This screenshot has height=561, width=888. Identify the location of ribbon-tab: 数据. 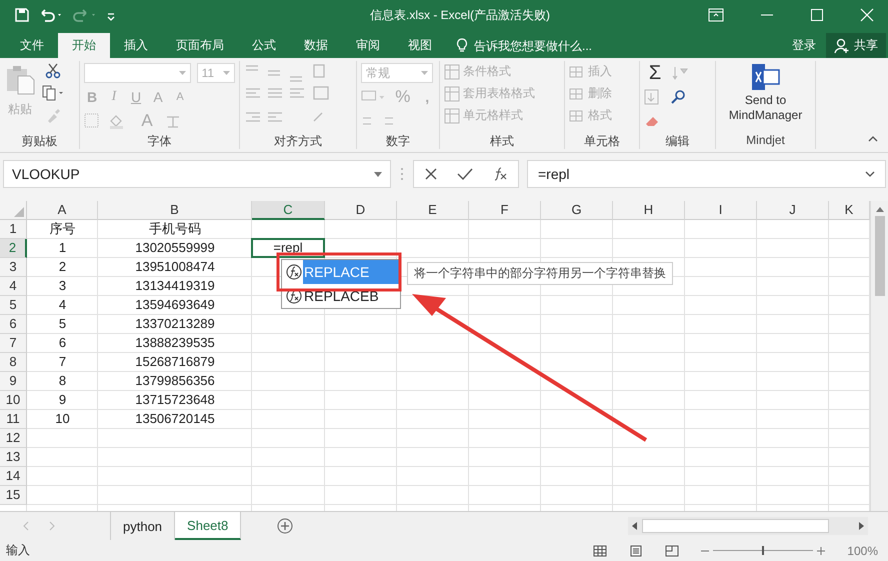
(316, 45).